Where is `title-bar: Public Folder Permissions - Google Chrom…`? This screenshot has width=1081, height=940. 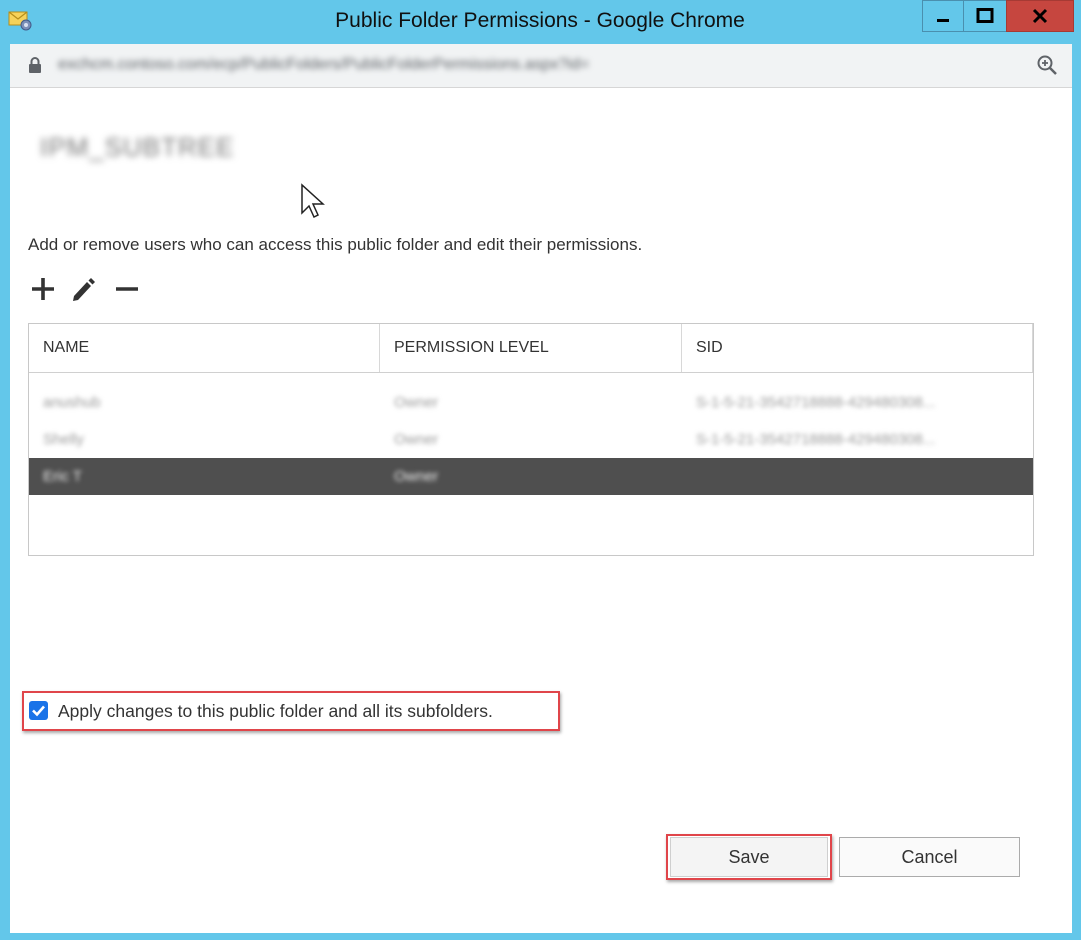
title-bar: Public Folder Permissions - Google Chrom… is located at coordinates (540, 22).